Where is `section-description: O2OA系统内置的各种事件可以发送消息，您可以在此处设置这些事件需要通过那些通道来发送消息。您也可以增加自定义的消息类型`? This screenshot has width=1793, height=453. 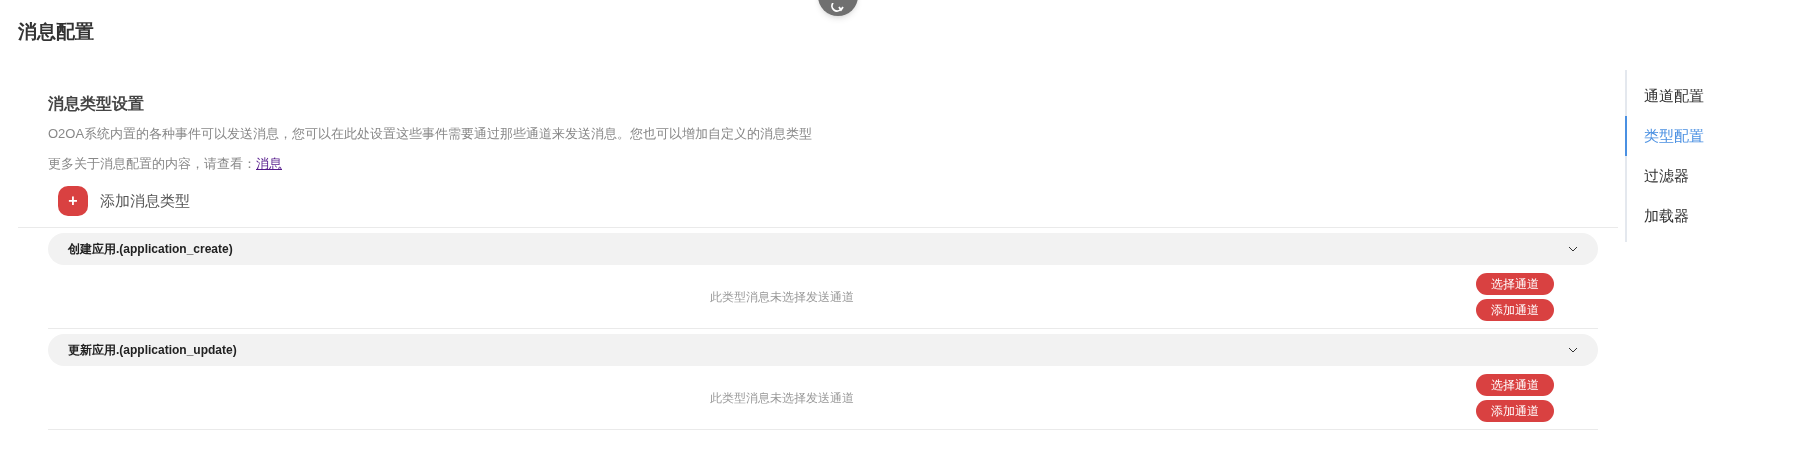
section-description: O2OA系统内置的各种事件可以发送消息，您可以在此处设置这些事件需要通过那些通道来发送消息。您也可以增加自定义的消息类型 is located at coordinates (430, 134).